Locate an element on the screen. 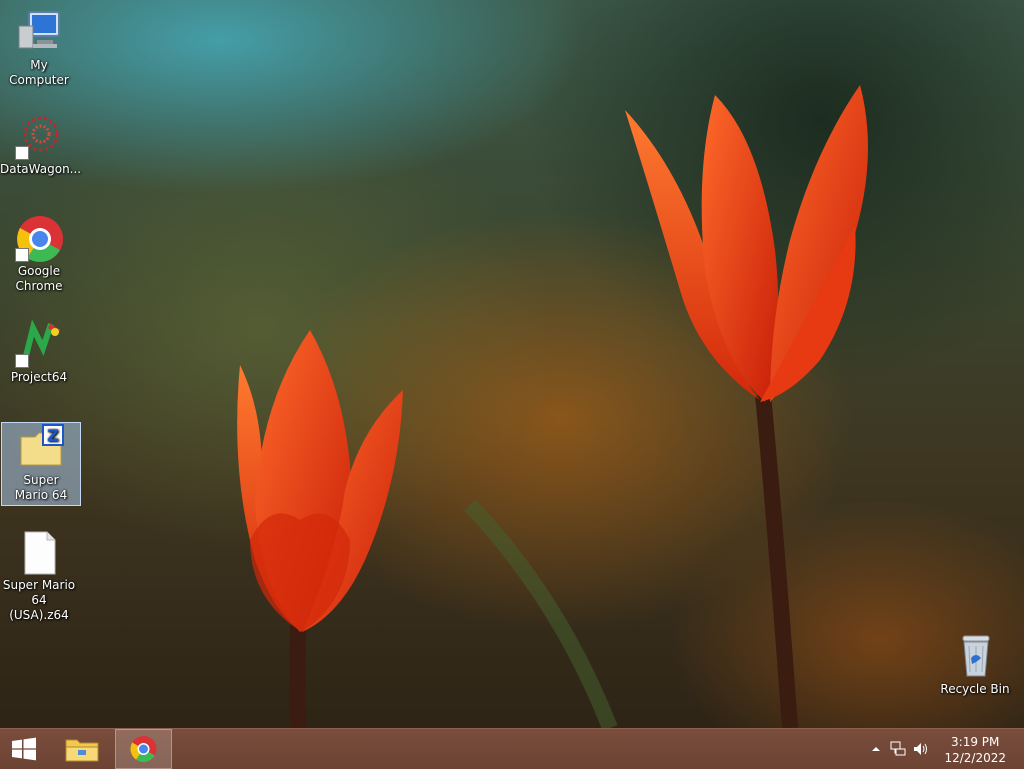 The image size is (1024, 773). network-icon is located at coordinates (898, 748).